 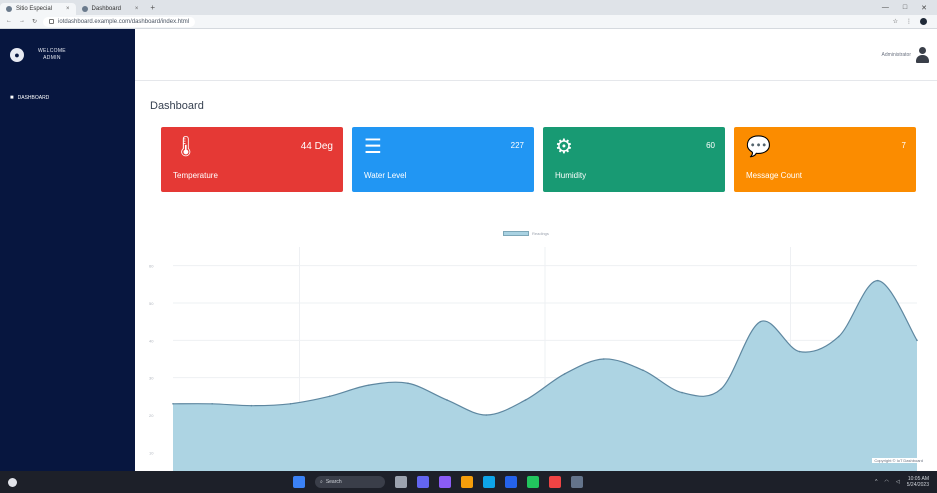 What do you see at coordinates (67, 55) in the screenshot?
I see `brand: ● WELCOME ADMIN` at bounding box center [67, 55].